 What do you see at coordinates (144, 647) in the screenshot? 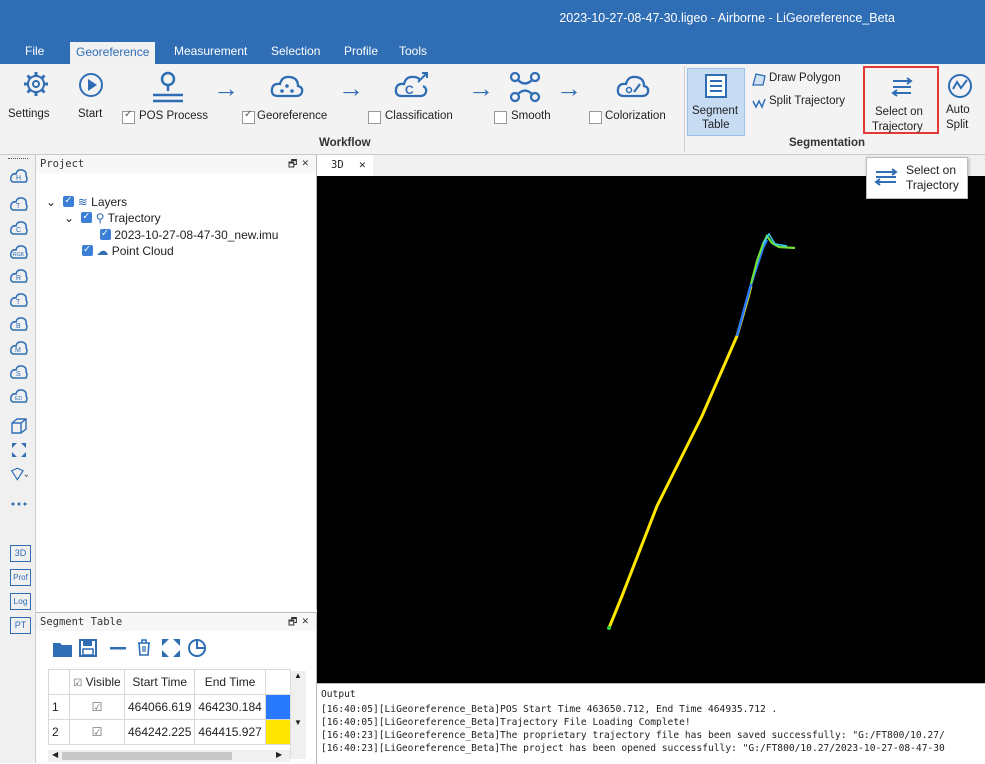
I see `trash-icon` at bounding box center [144, 647].